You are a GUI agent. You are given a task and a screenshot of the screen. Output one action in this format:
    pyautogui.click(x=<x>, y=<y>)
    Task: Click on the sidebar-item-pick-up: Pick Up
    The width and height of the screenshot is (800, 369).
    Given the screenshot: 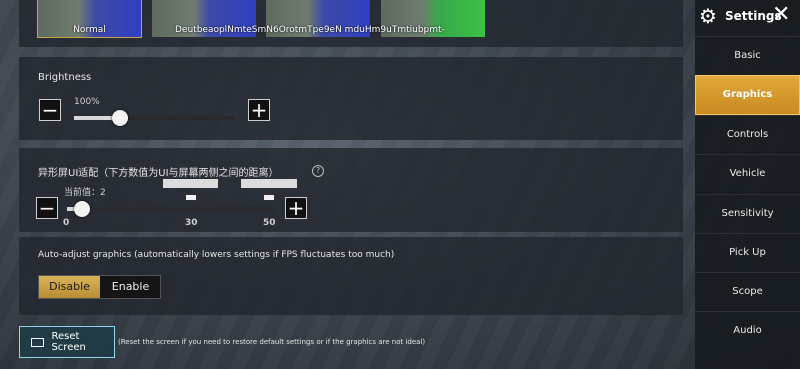 What is the action you would take?
    pyautogui.click(x=747, y=252)
    